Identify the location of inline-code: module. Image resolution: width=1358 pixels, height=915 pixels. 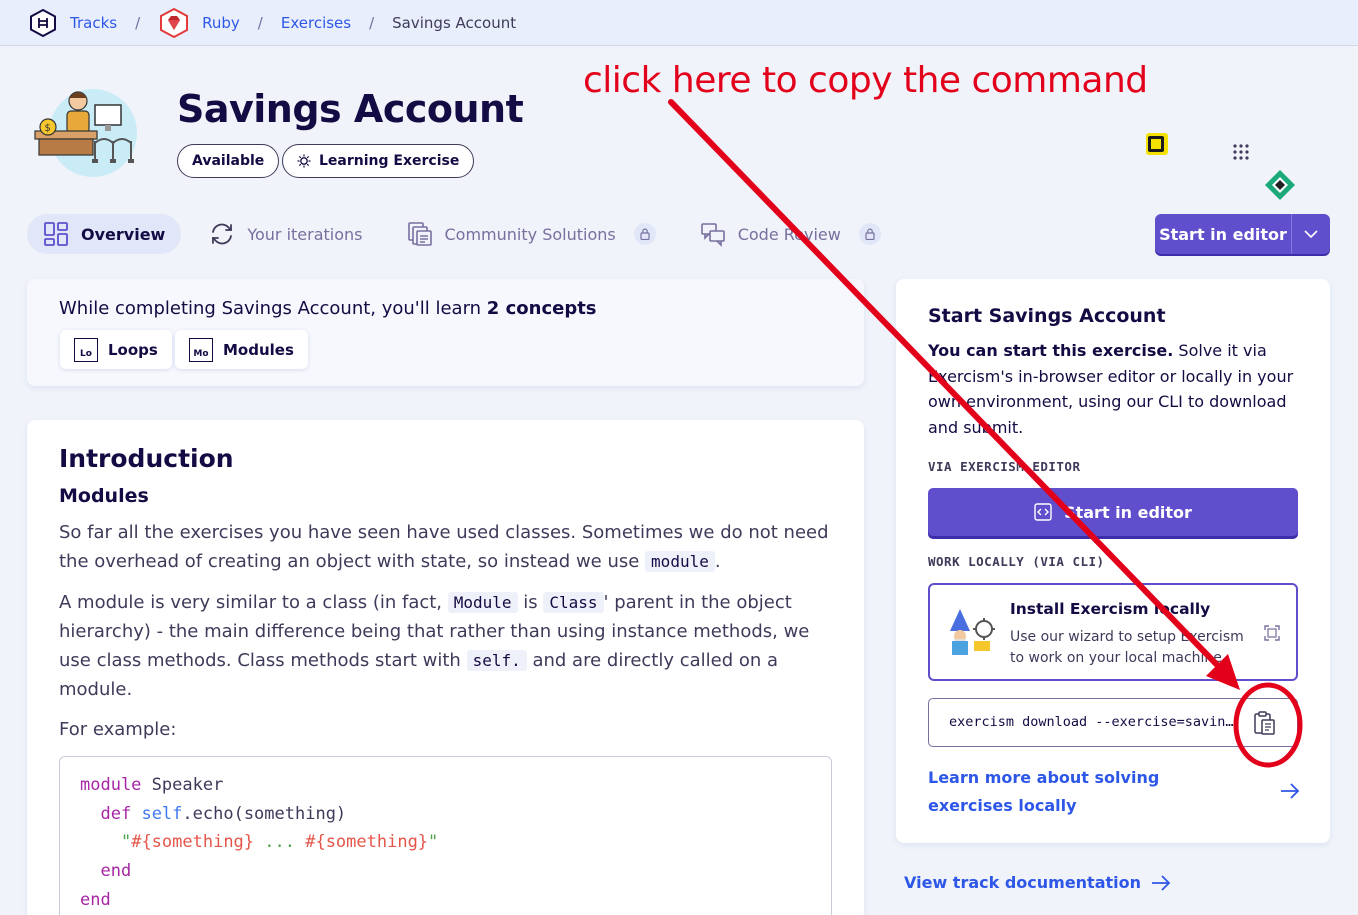
(680, 561).